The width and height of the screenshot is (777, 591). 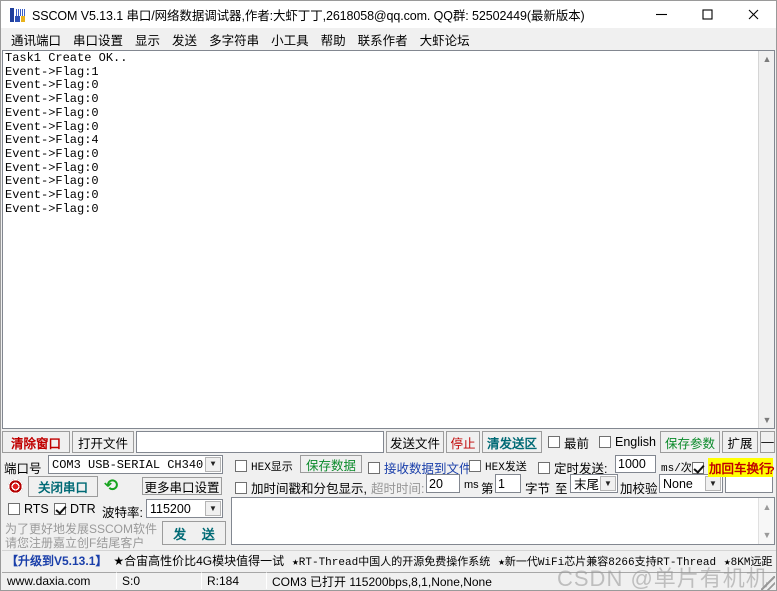 What do you see at coordinates (331, 464) in the screenshot?
I see `save-data-button: 保存数据` at bounding box center [331, 464].